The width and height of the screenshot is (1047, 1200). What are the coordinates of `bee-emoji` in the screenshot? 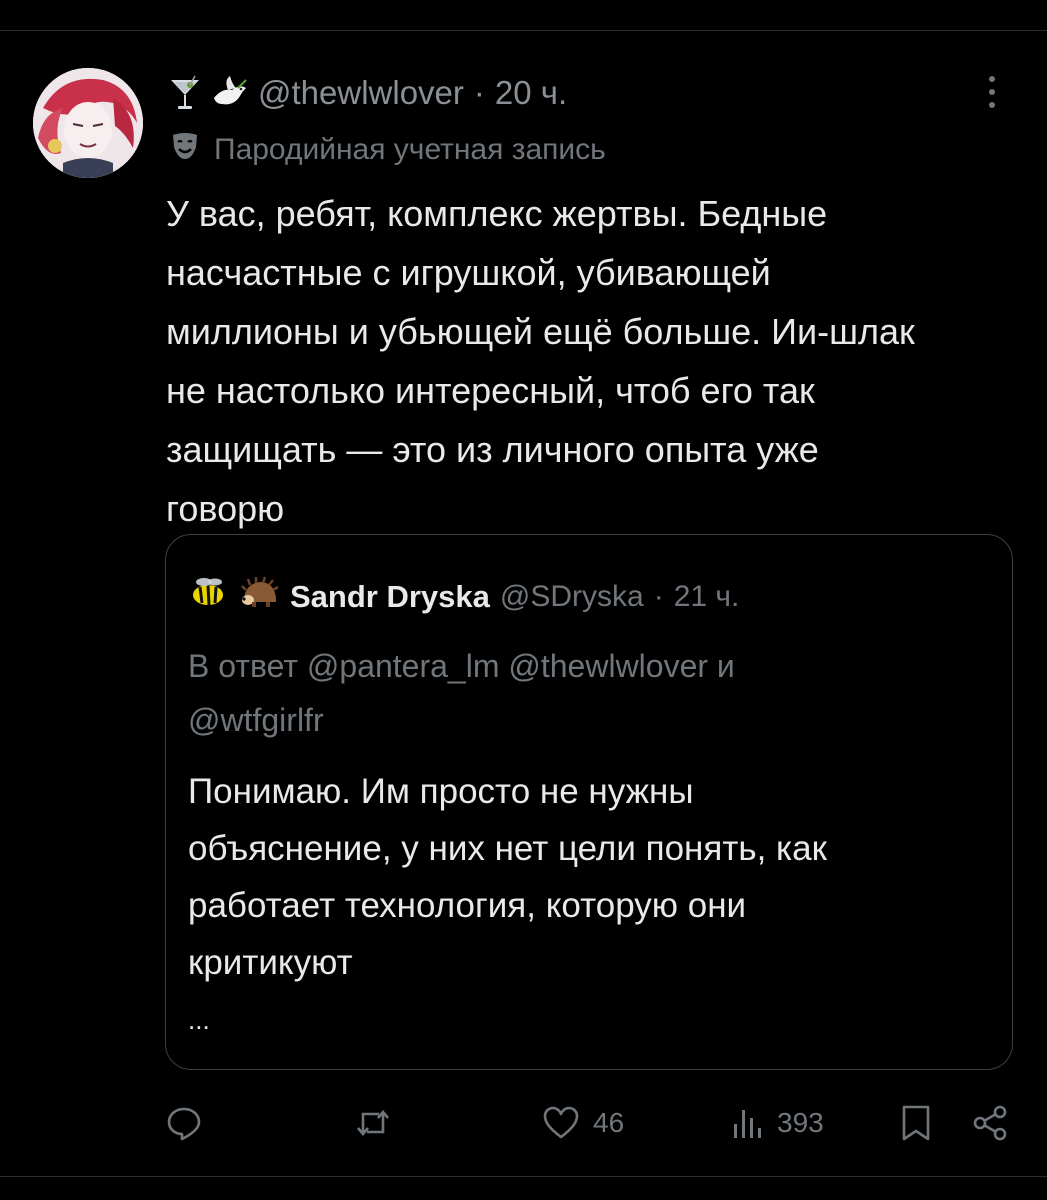 It's located at (208, 597).